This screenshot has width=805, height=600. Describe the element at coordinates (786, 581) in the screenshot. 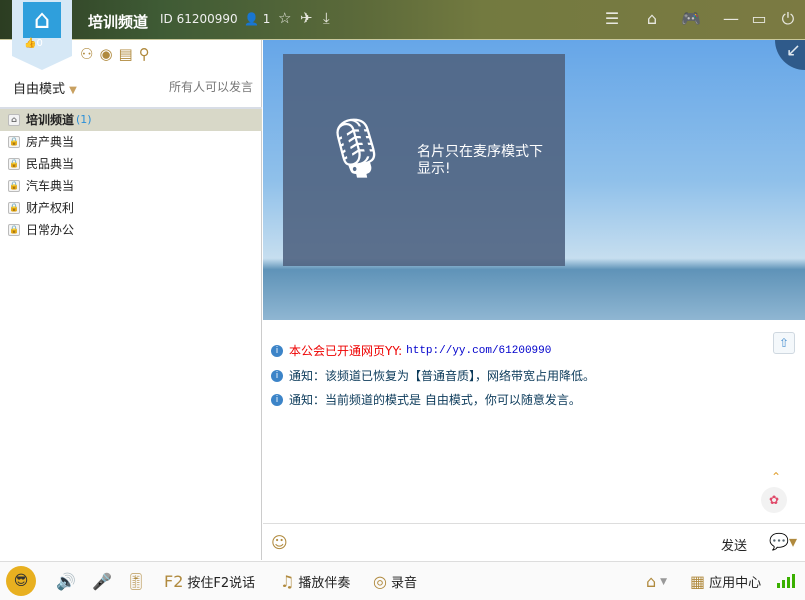

I see `signal-icon` at that location.